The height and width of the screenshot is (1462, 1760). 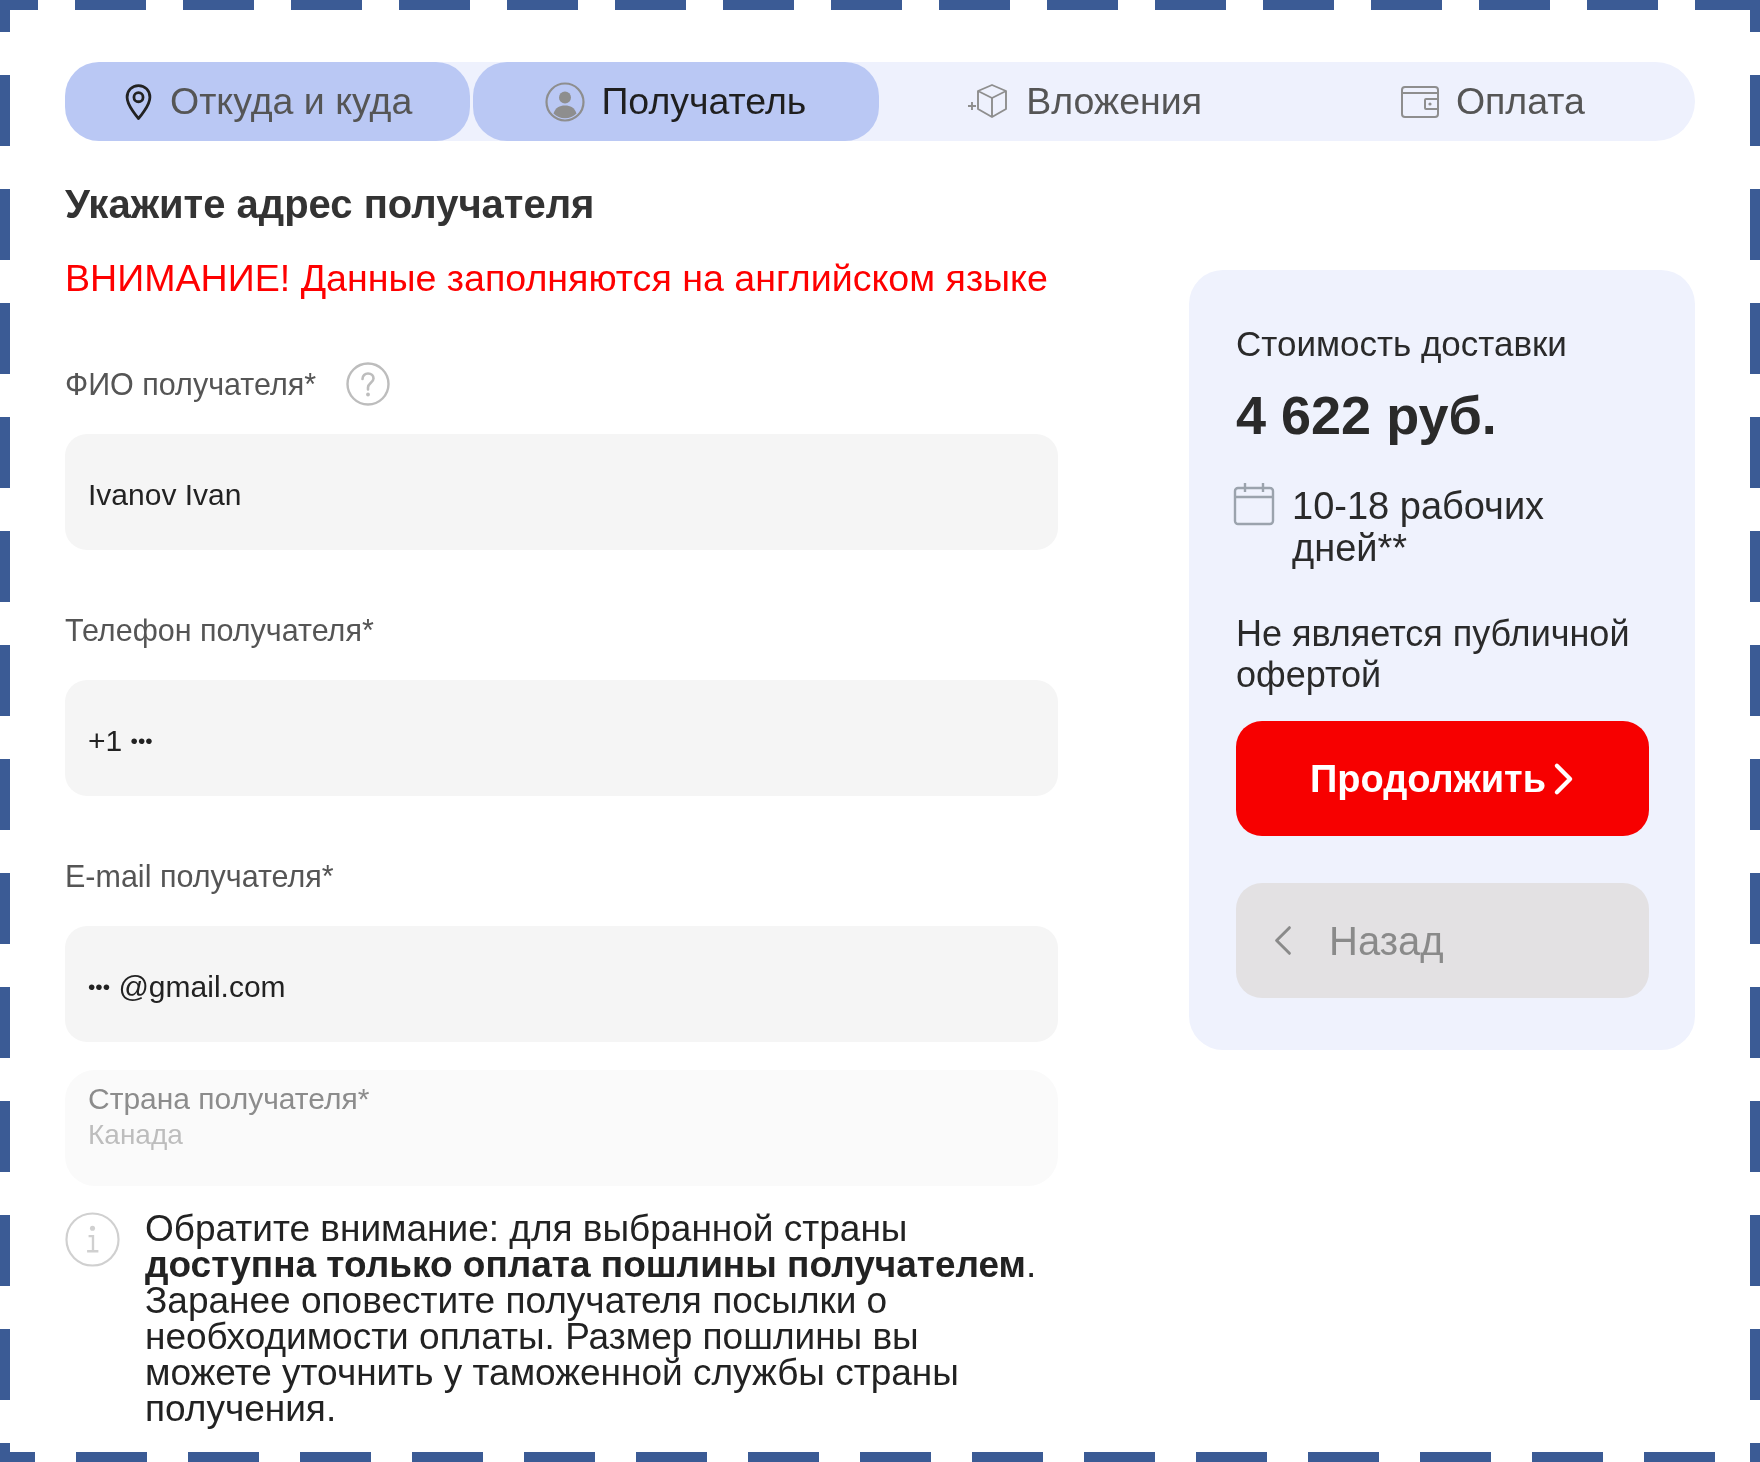 What do you see at coordinates (135, 1135) in the screenshot?
I see `field-value: Канада` at bounding box center [135, 1135].